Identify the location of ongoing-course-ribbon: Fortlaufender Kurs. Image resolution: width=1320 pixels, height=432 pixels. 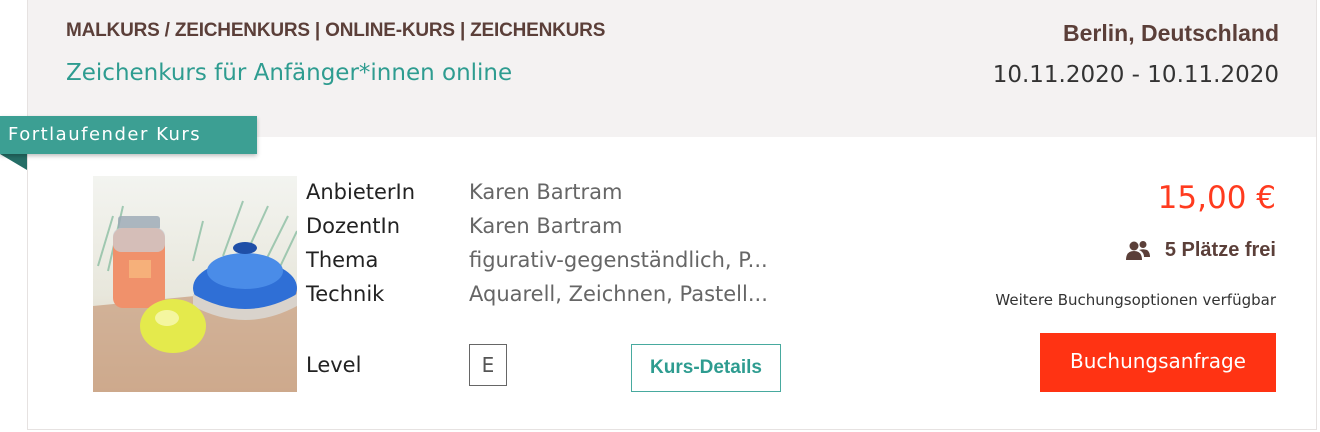
(128, 135).